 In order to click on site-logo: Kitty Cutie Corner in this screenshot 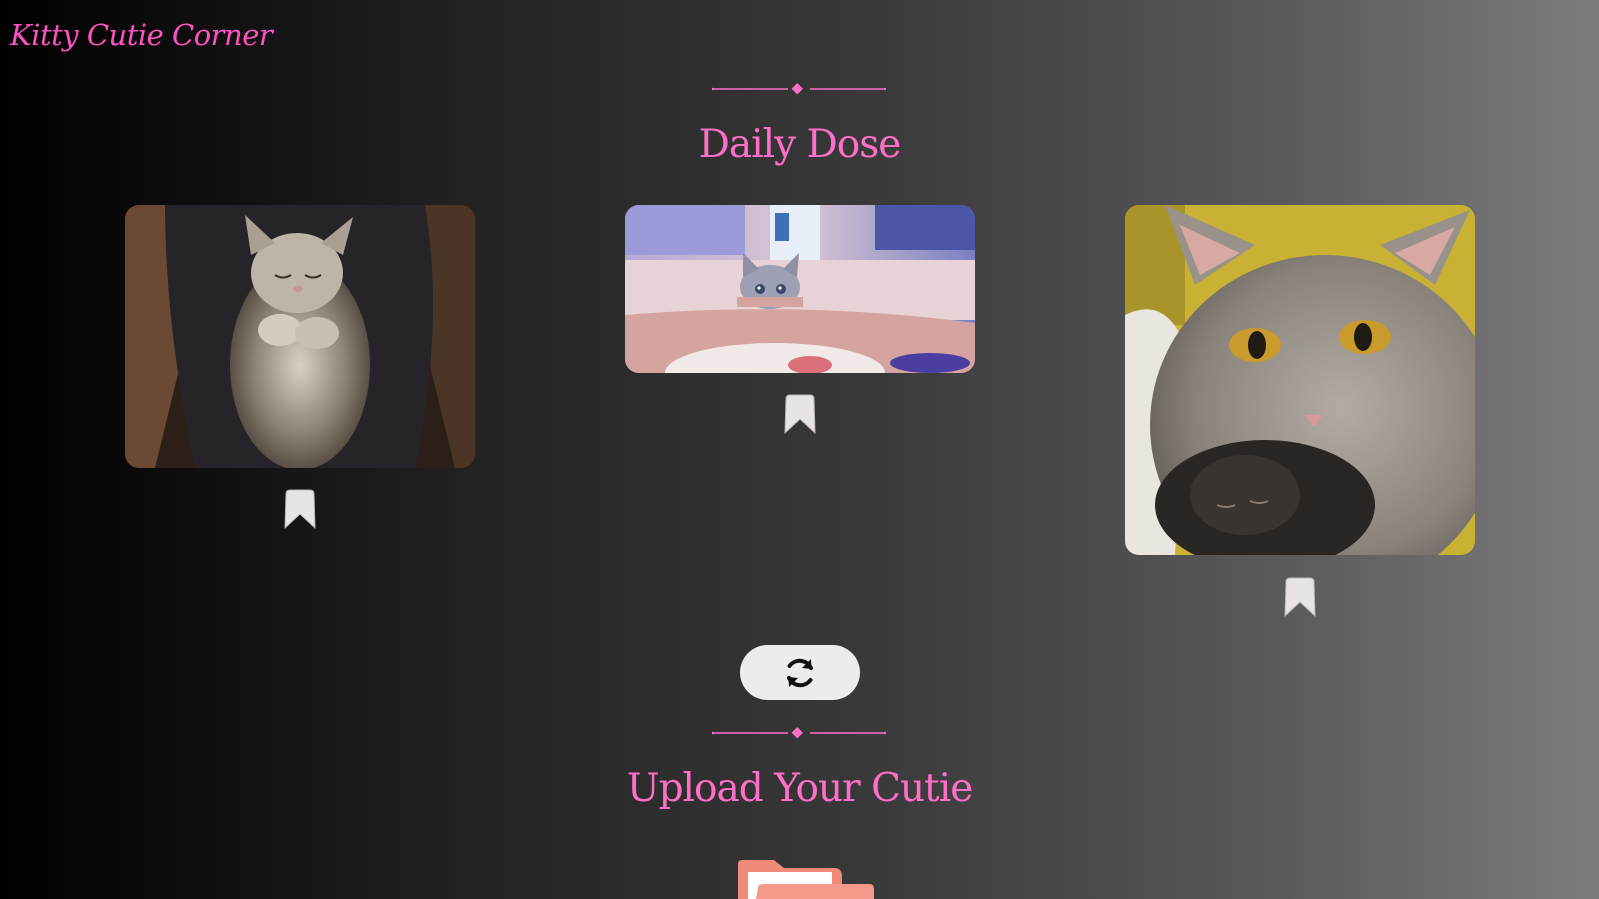, I will do `click(141, 35)`.